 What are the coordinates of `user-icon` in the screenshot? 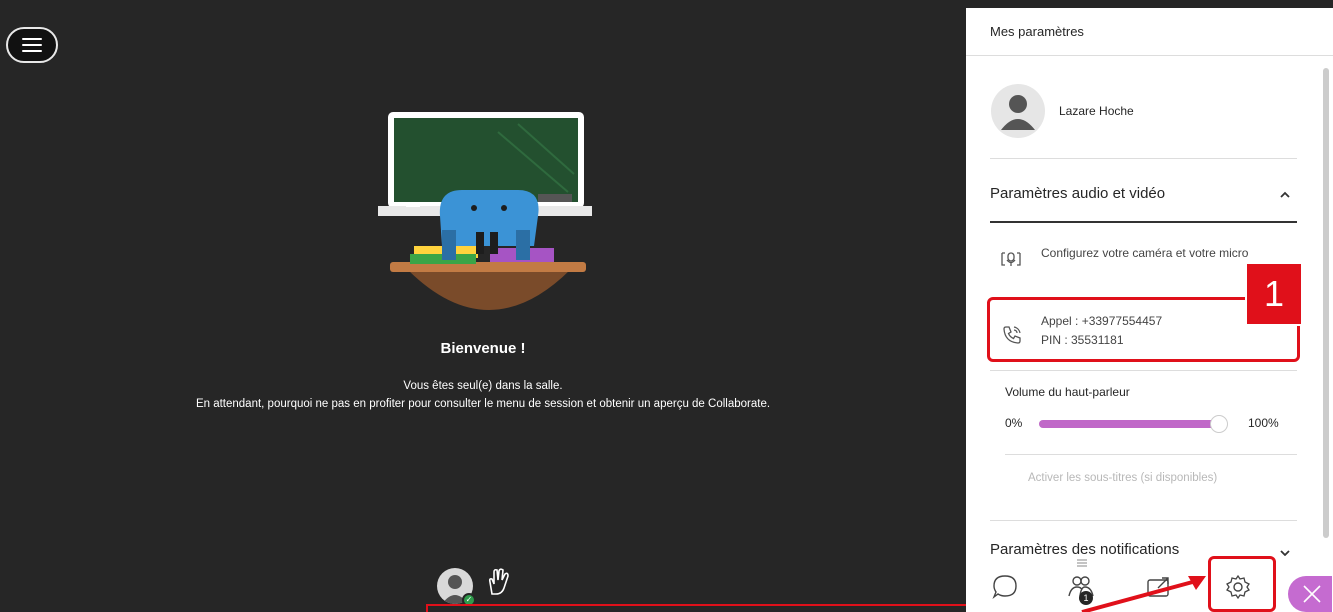 It's located at (1018, 112).